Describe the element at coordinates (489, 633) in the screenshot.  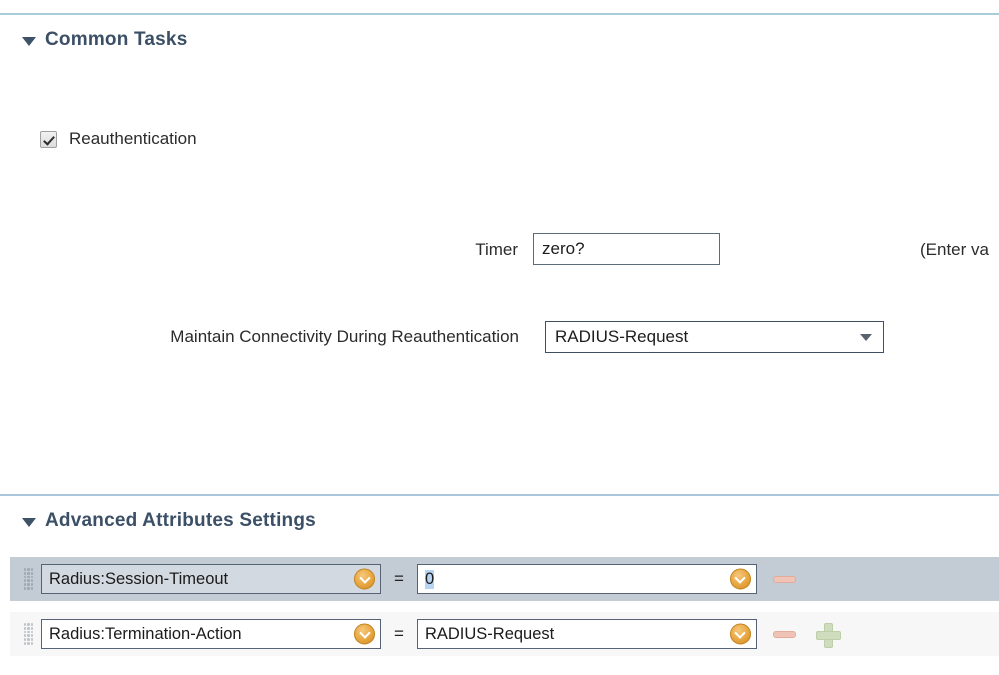
I see `attribute-value-1: RADIUS-Request` at that location.